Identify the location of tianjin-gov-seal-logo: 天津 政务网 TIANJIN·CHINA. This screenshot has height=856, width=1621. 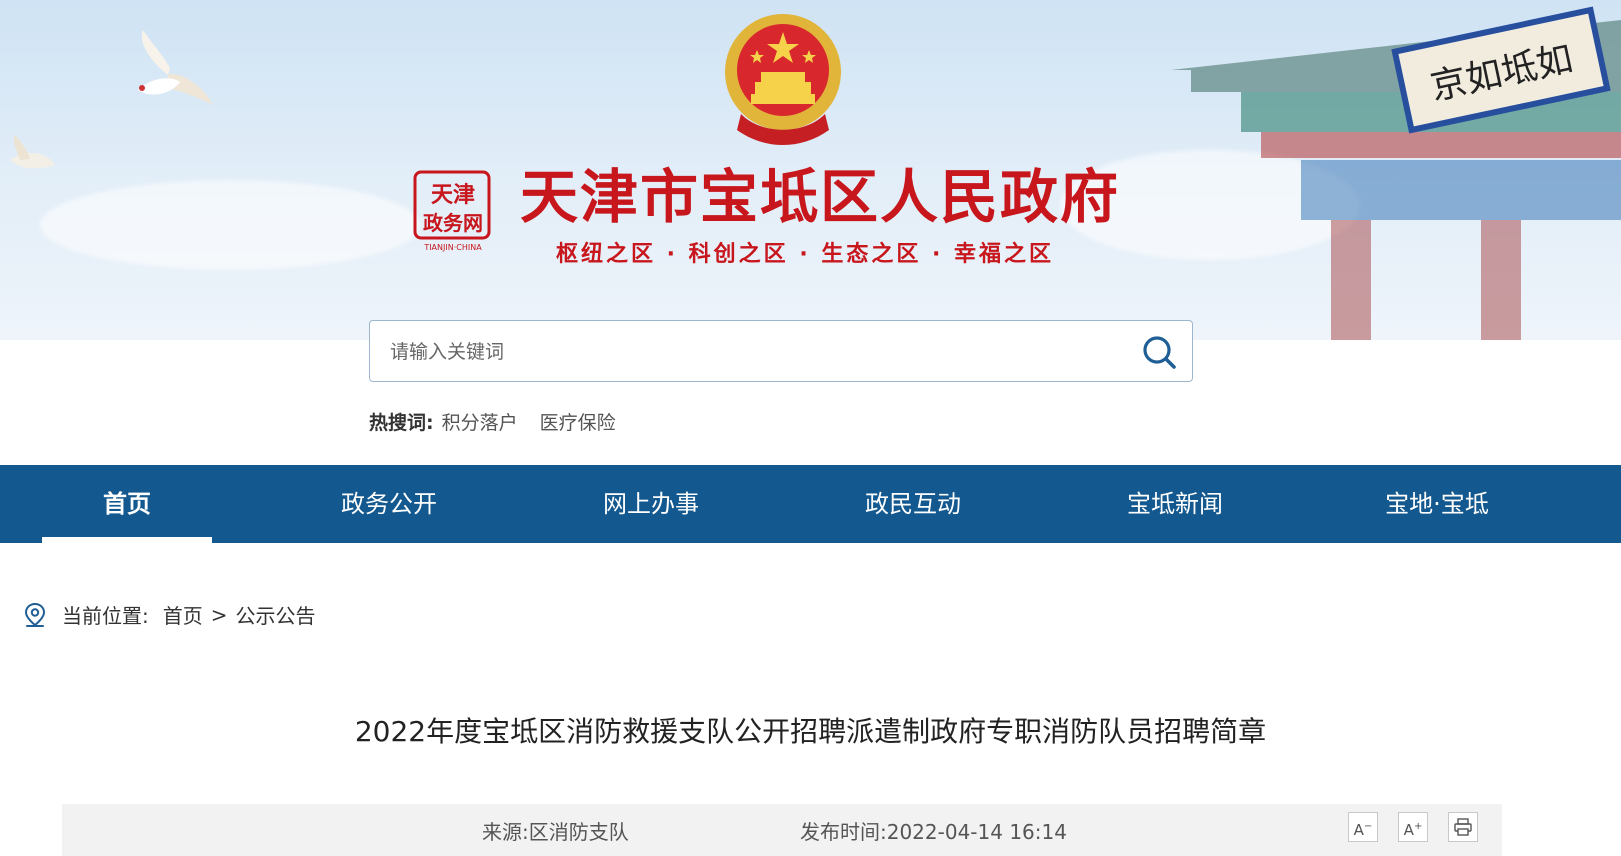
(454, 212).